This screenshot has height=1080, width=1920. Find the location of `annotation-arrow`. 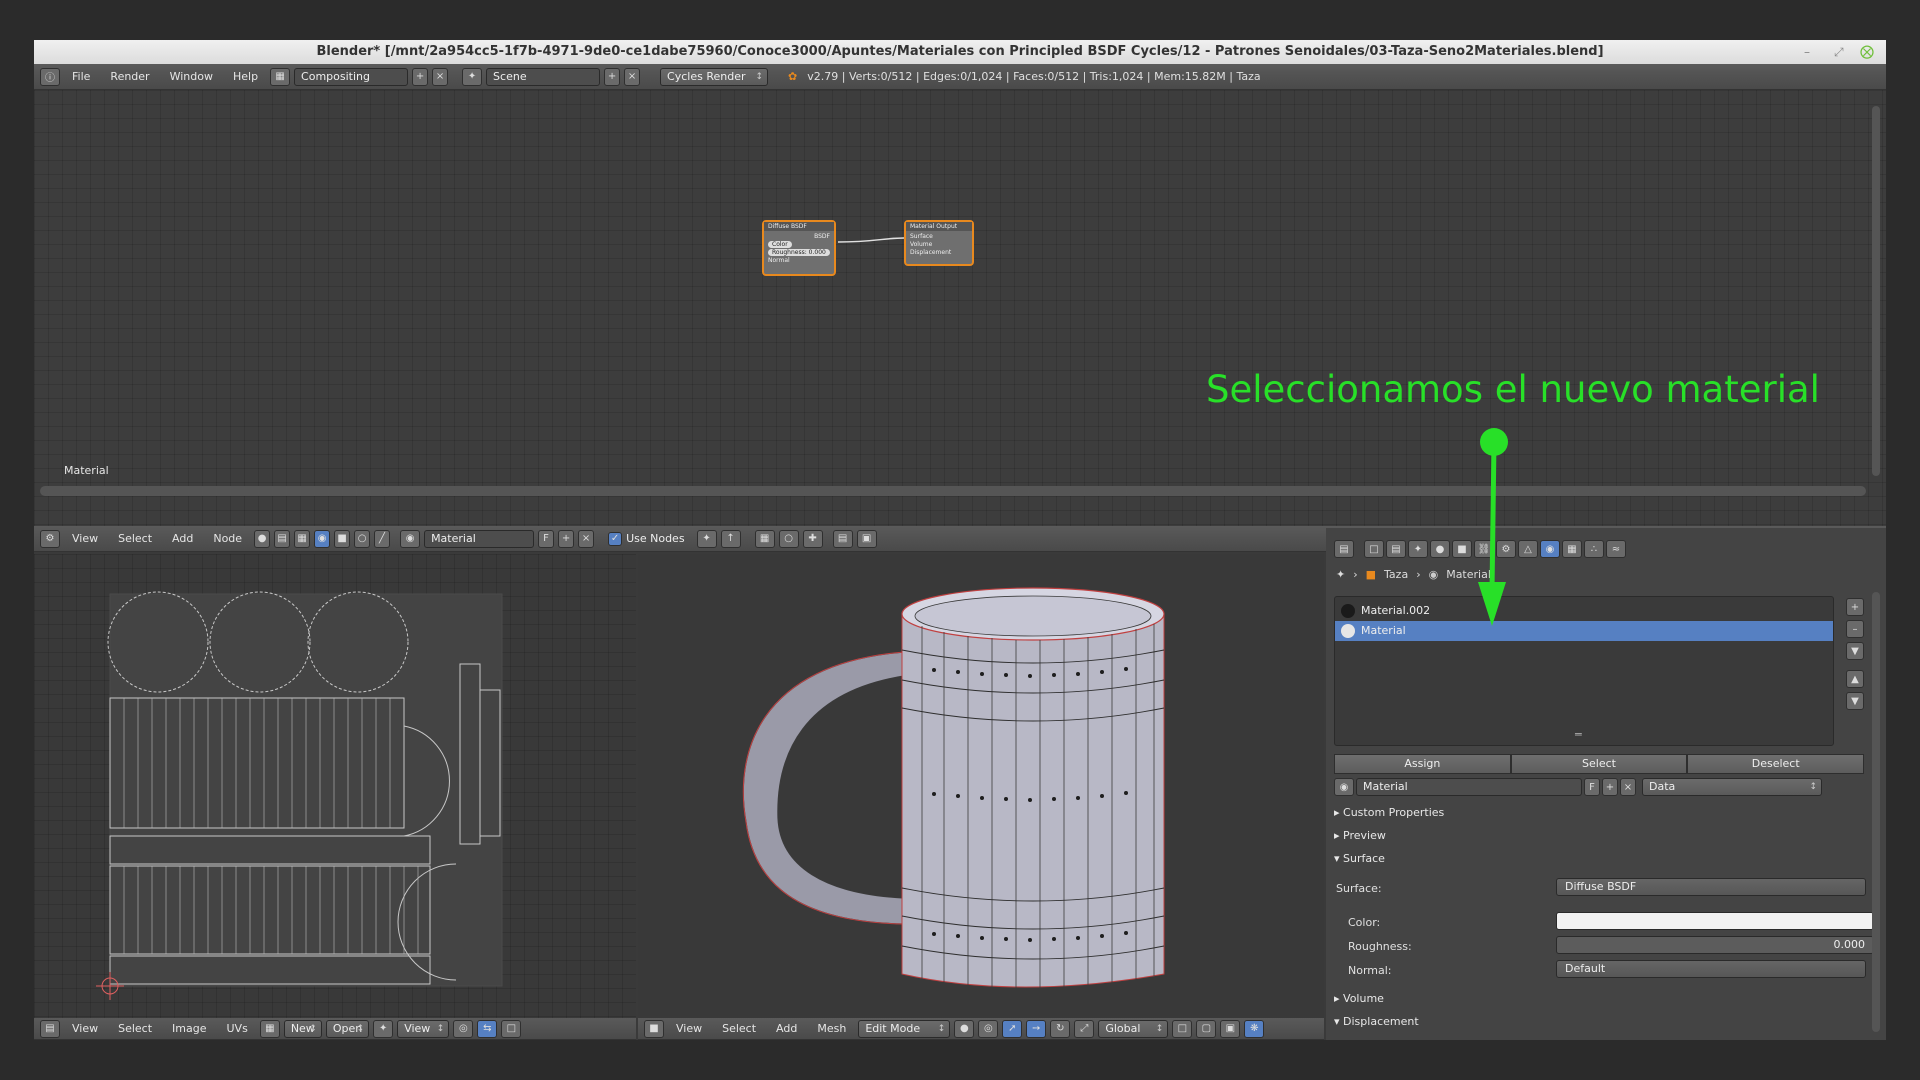

annotation-arrow is located at coordinates (1493, 527).